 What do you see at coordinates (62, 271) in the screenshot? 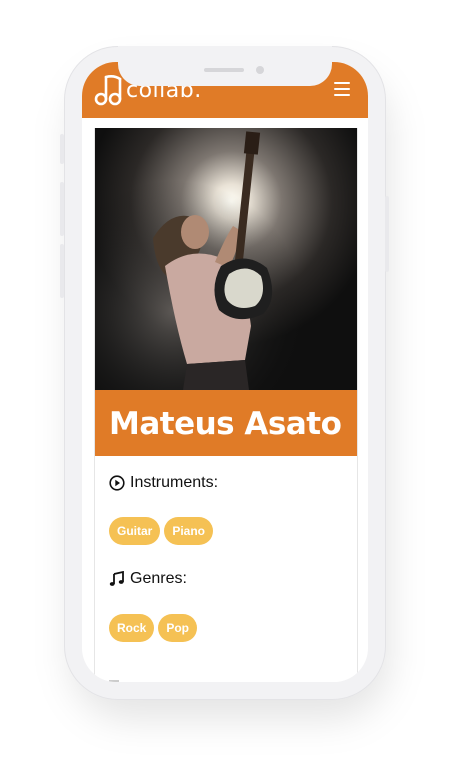
I see `volume-down-button` at bounding box center [62, 271].